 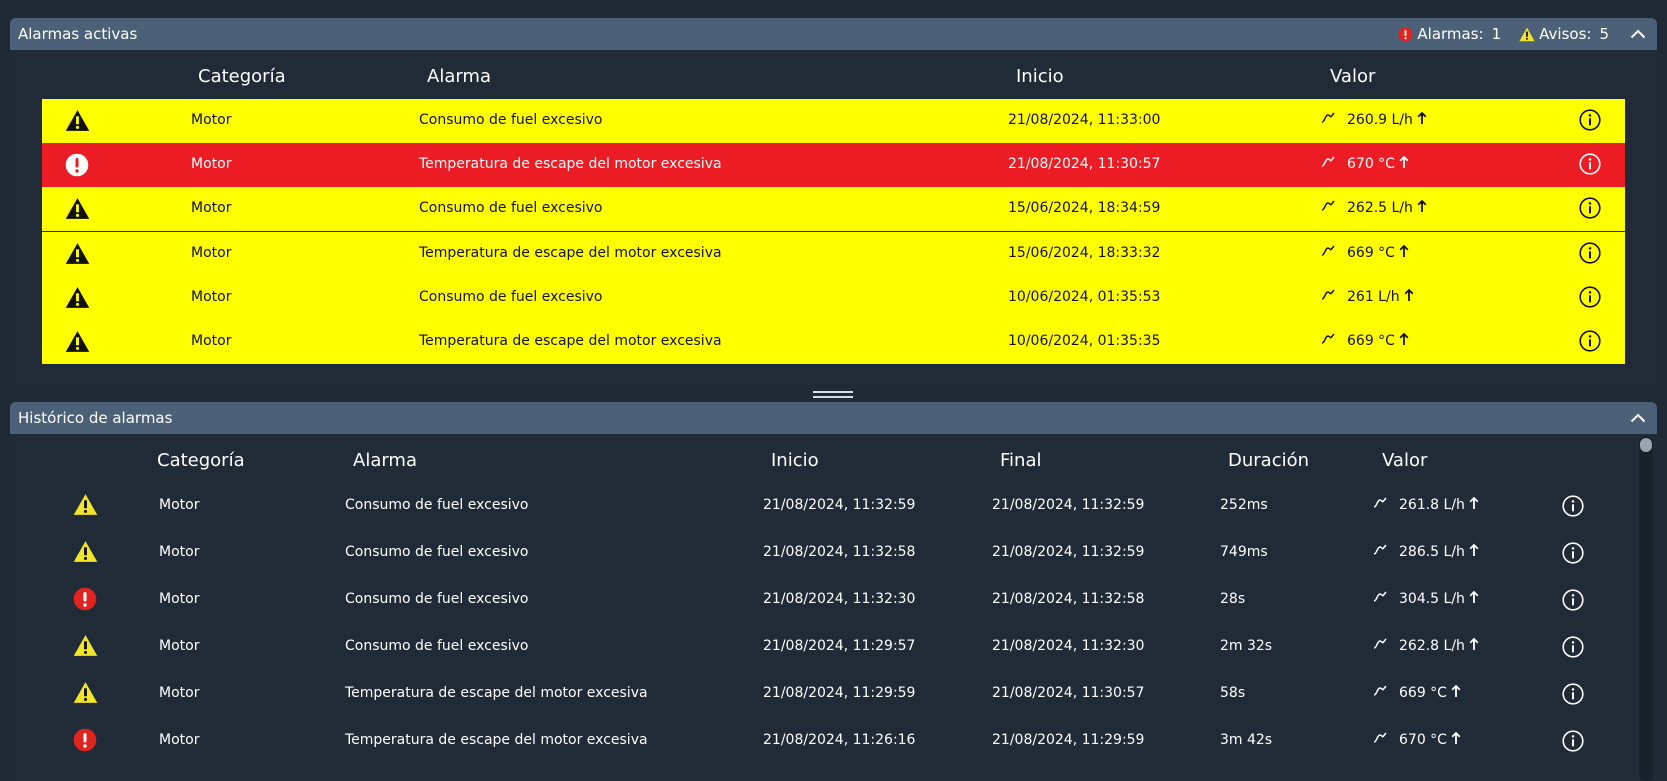 I want to click on panel-resize-handle, so click(x=833, y=394).